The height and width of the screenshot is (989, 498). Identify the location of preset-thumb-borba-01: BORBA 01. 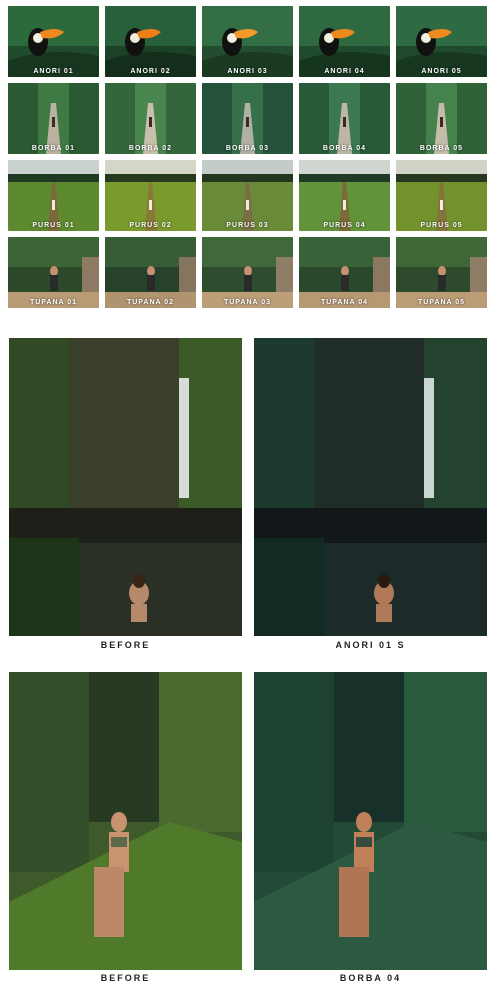
(53, 118).